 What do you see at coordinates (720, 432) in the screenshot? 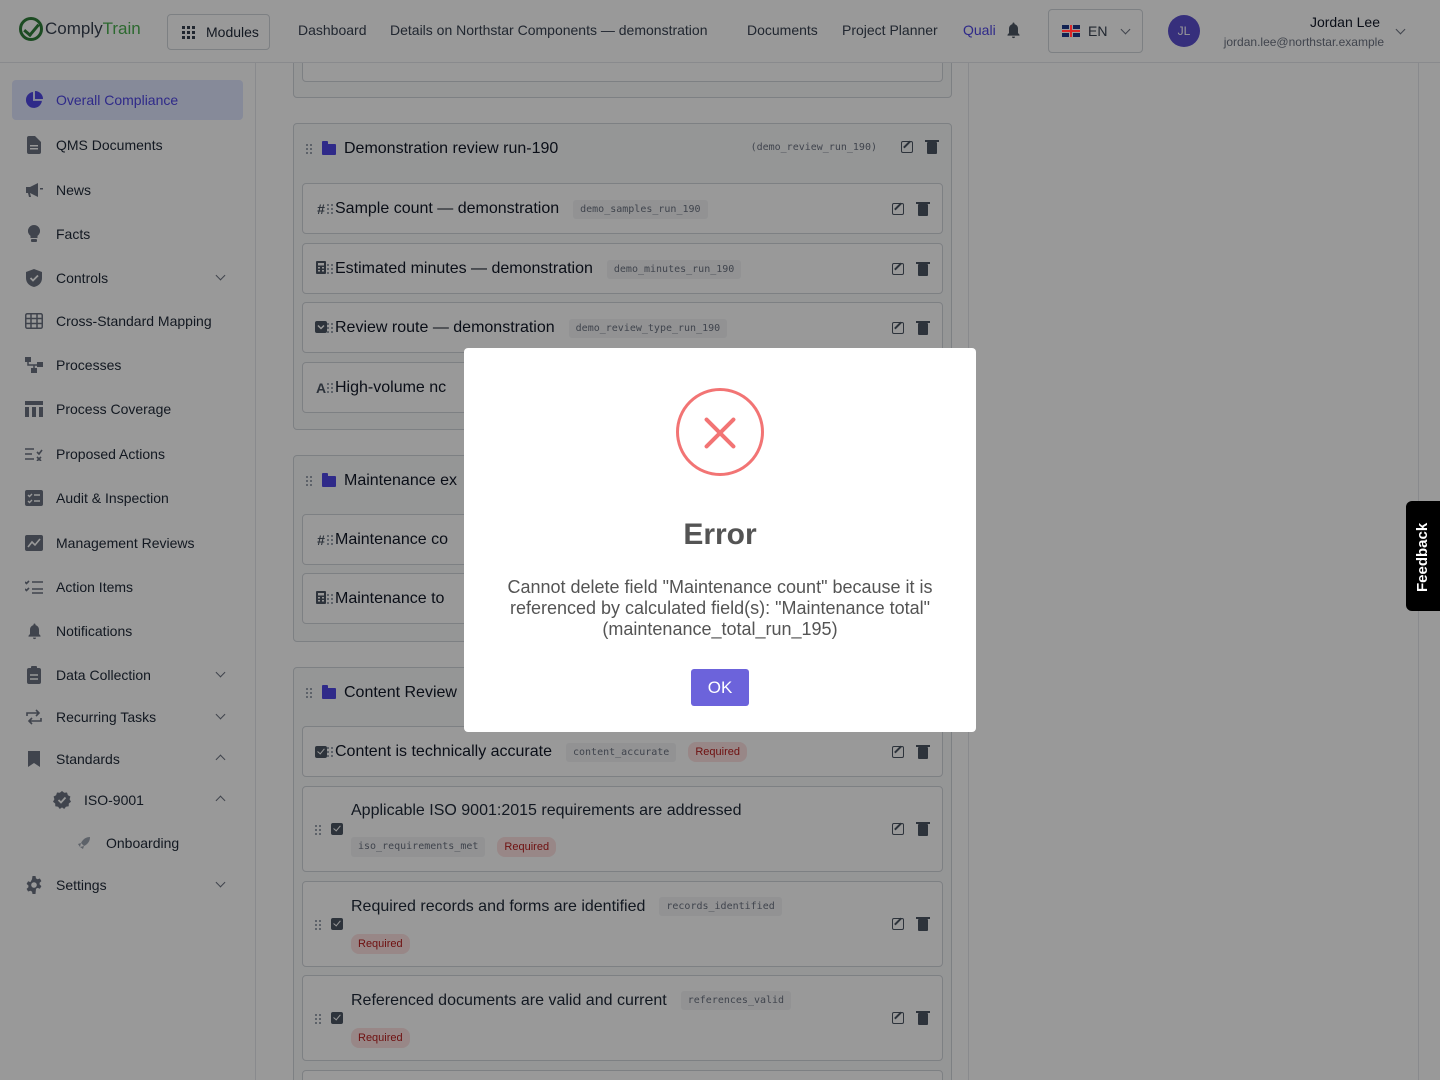
I see `error-x-icon` at bounding box center [720, 432].